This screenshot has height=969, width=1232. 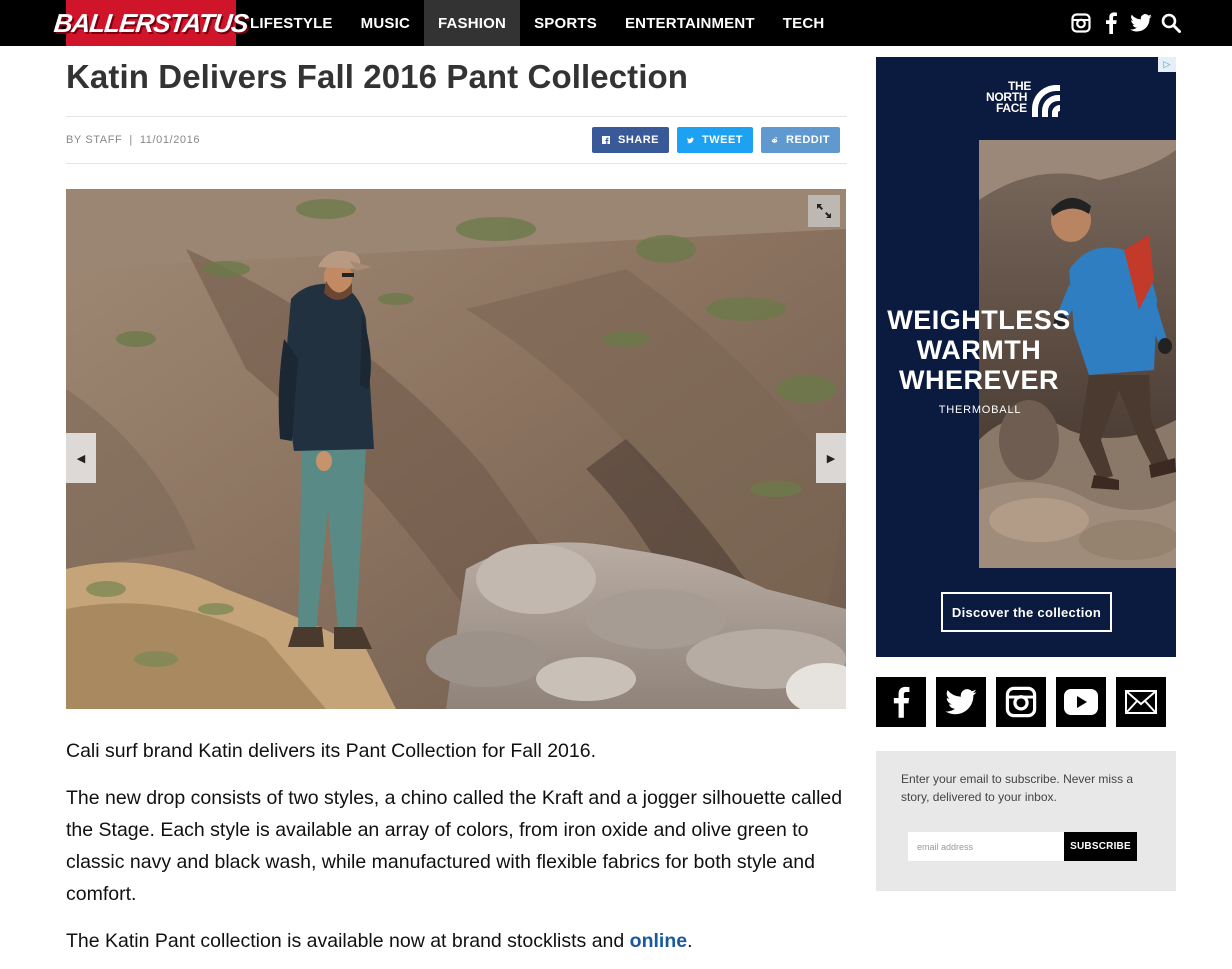 What do you see at coordinates (1007, 97) in the screenshot?
I see `north-face-logo-text: THE NORTH FACE` at bounding box center [1007, 97].